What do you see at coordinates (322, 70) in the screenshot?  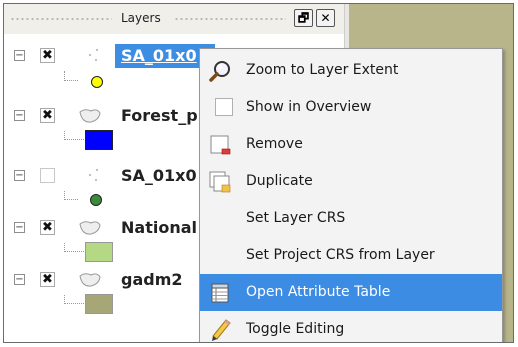 I see `menu-item-label: Zoom to Layer Extent` at bounding box center [322, 70].